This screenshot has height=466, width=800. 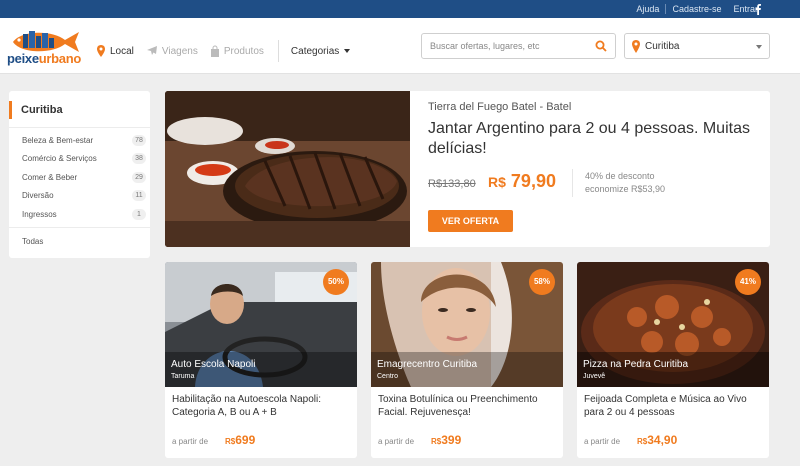 What do you see at coordinates (662, 46) in the screenshot?
I see `city-value: Curitiba` at bounding box center [662, 46].